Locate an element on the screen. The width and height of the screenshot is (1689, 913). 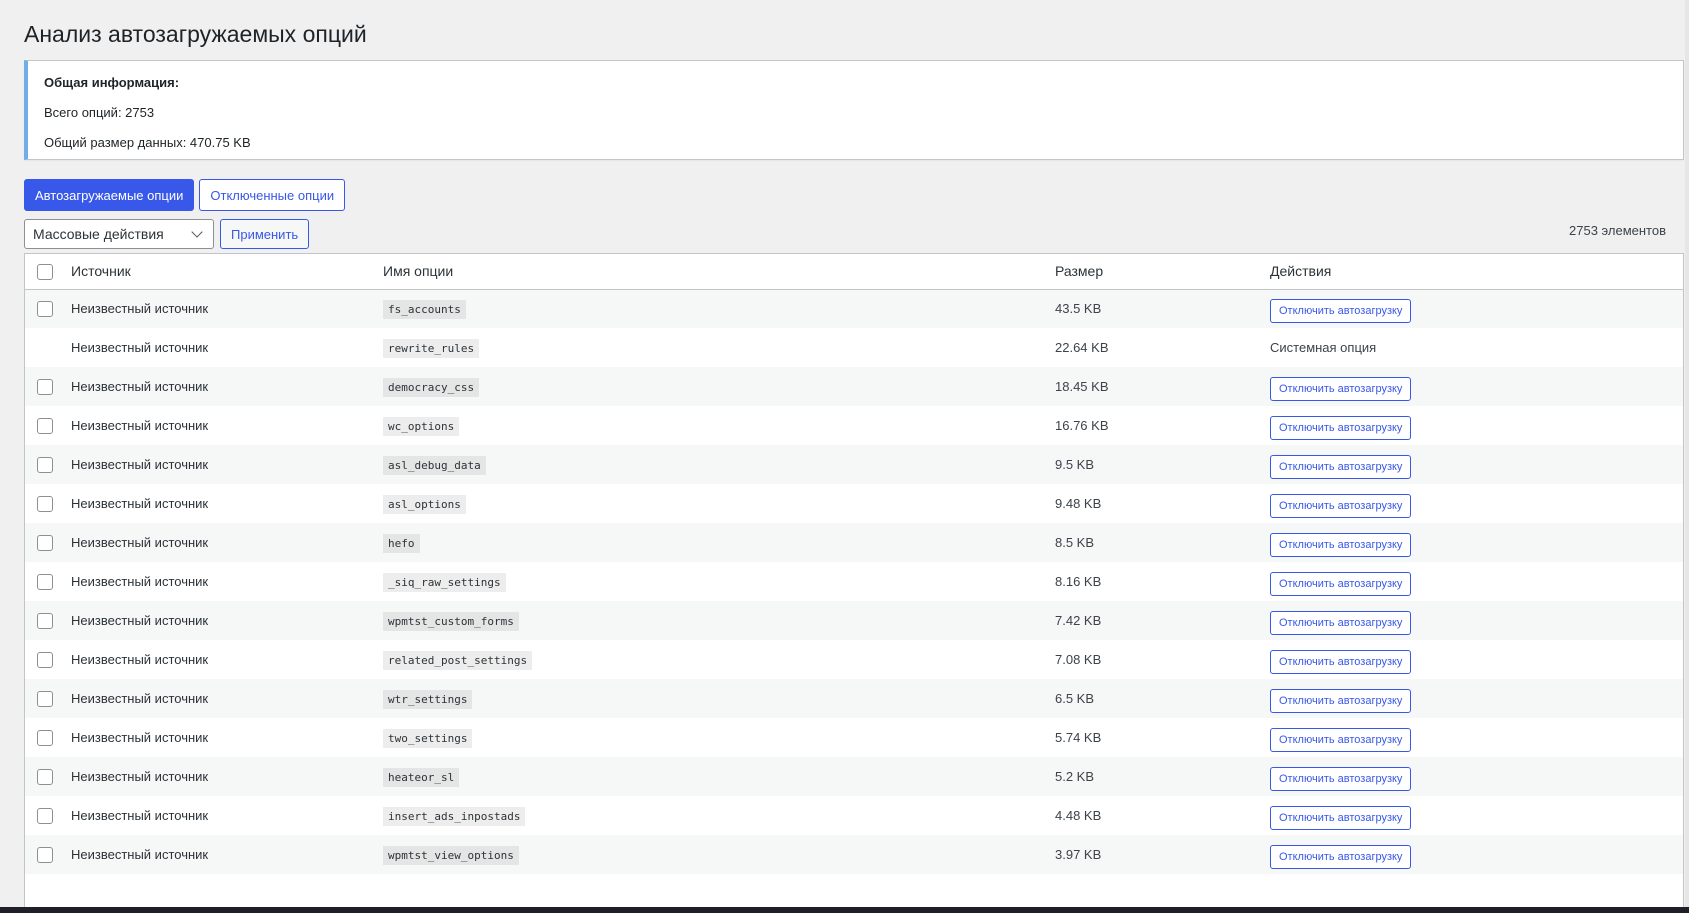
select-all-checkbox is located at coordinates (45, 271).